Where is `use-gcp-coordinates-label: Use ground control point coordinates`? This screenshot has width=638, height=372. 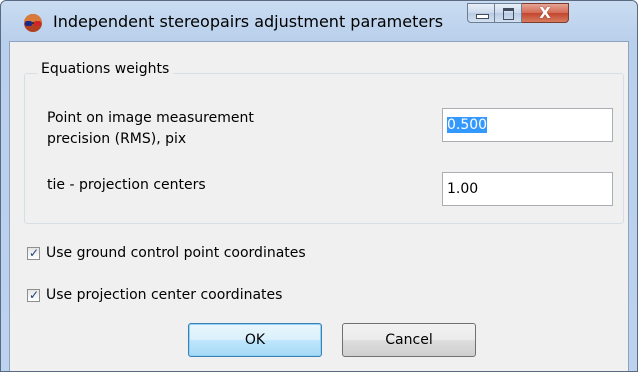
use-gcp-coordinates-label: Use ground control point coordinates is located at coordinates (176, 253).